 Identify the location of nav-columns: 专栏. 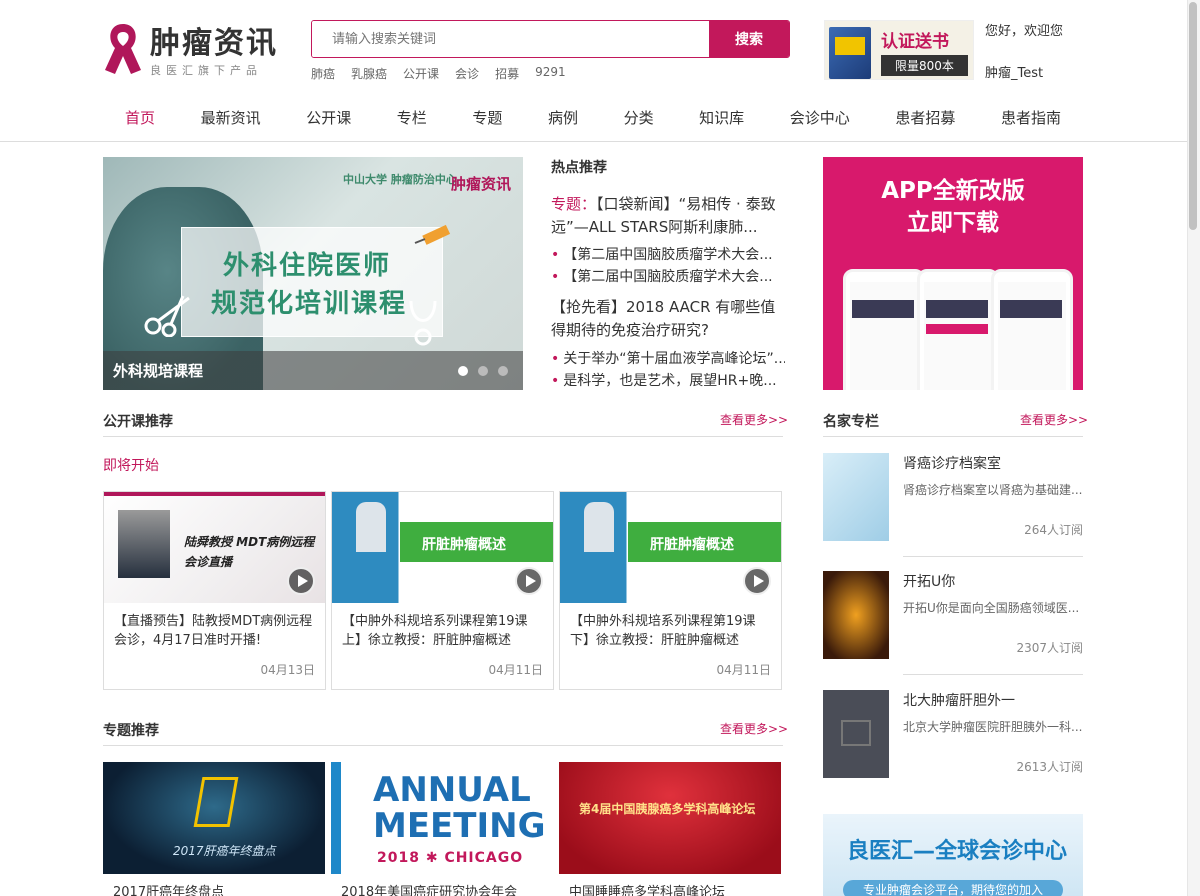
(412, 117).